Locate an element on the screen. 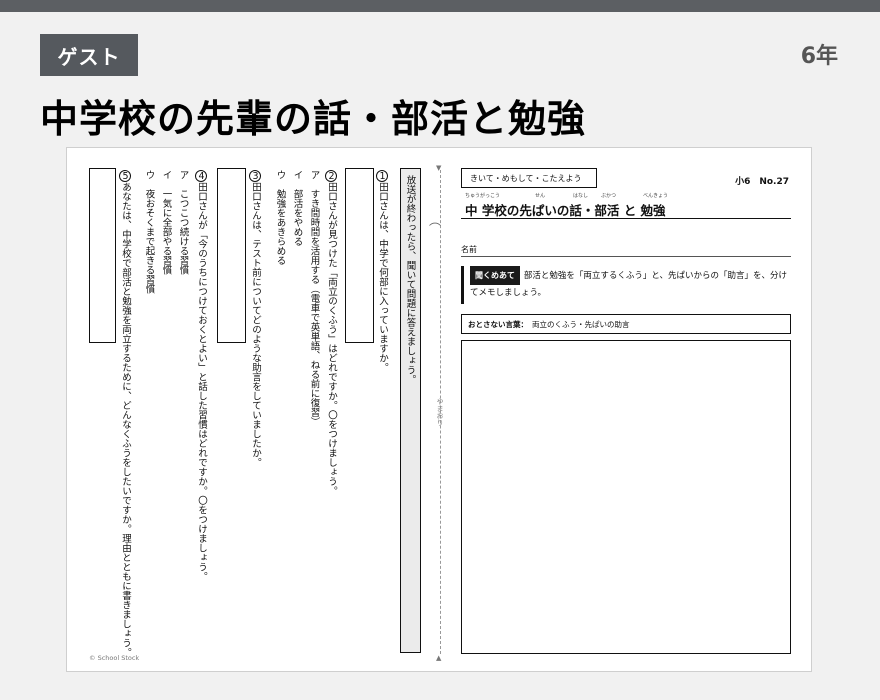  question-3-text: 3田口さんは、テスト前についてどのような助言をしていましたか。 is located at coordinates (255, 318).